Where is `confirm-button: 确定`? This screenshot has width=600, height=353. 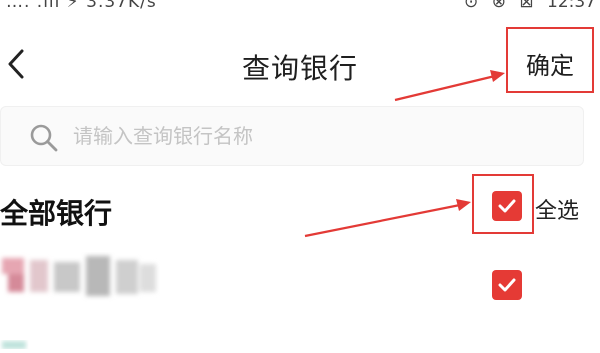
confirm-button: 确定 is located at coordinates (550, 60).